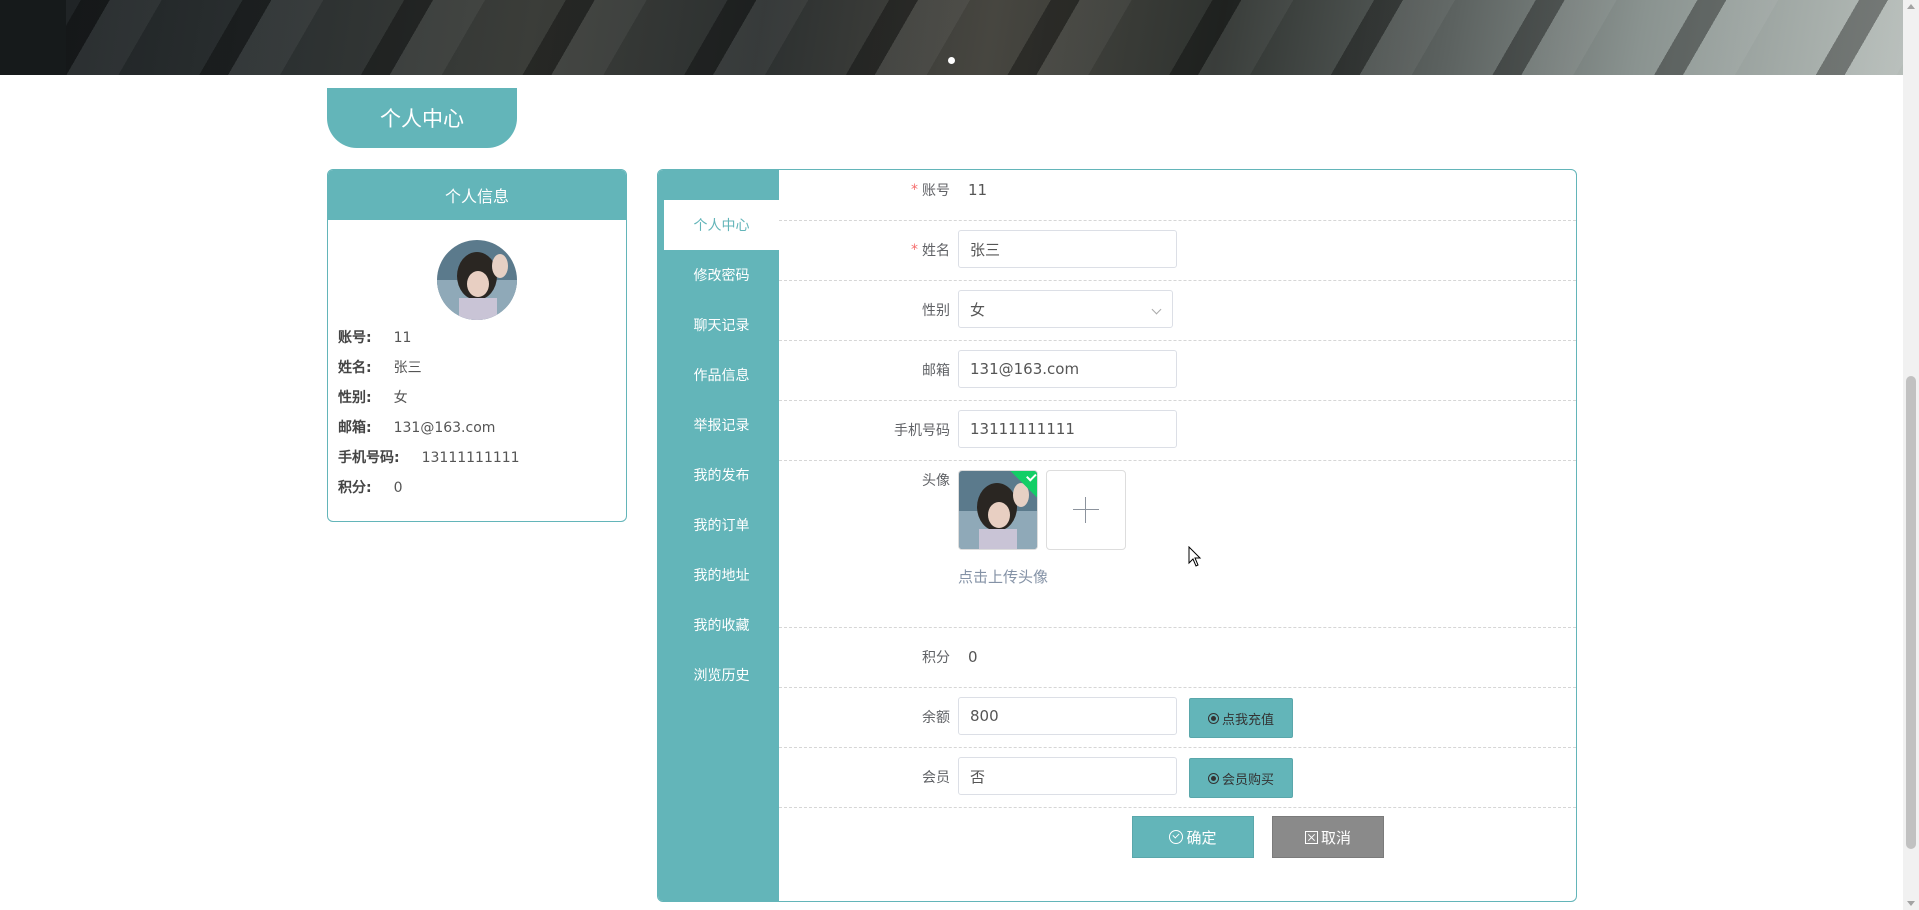  Describe the element at coordinates (978, 309) in the screenshot. I see `gender-selected-value: 女` at that location.